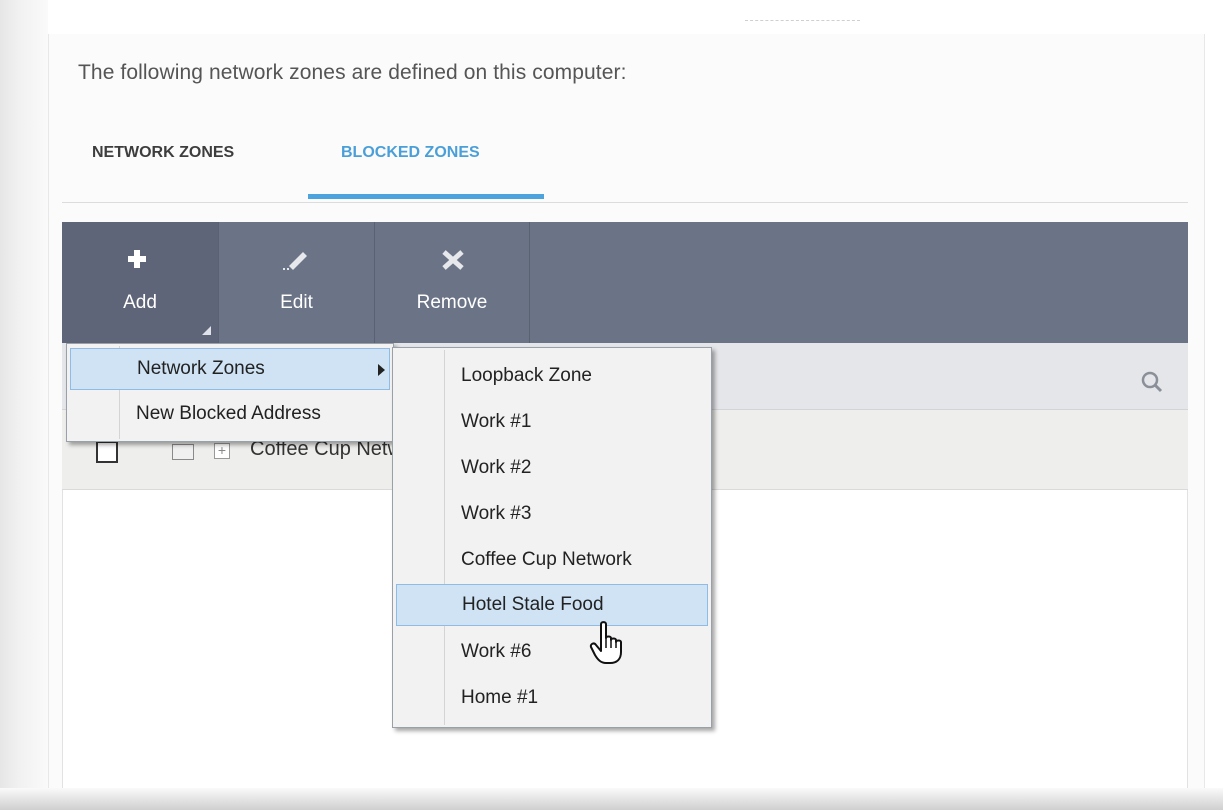 The image size is (1223, 810). I want to click on search-icon, so click(1152, 382).